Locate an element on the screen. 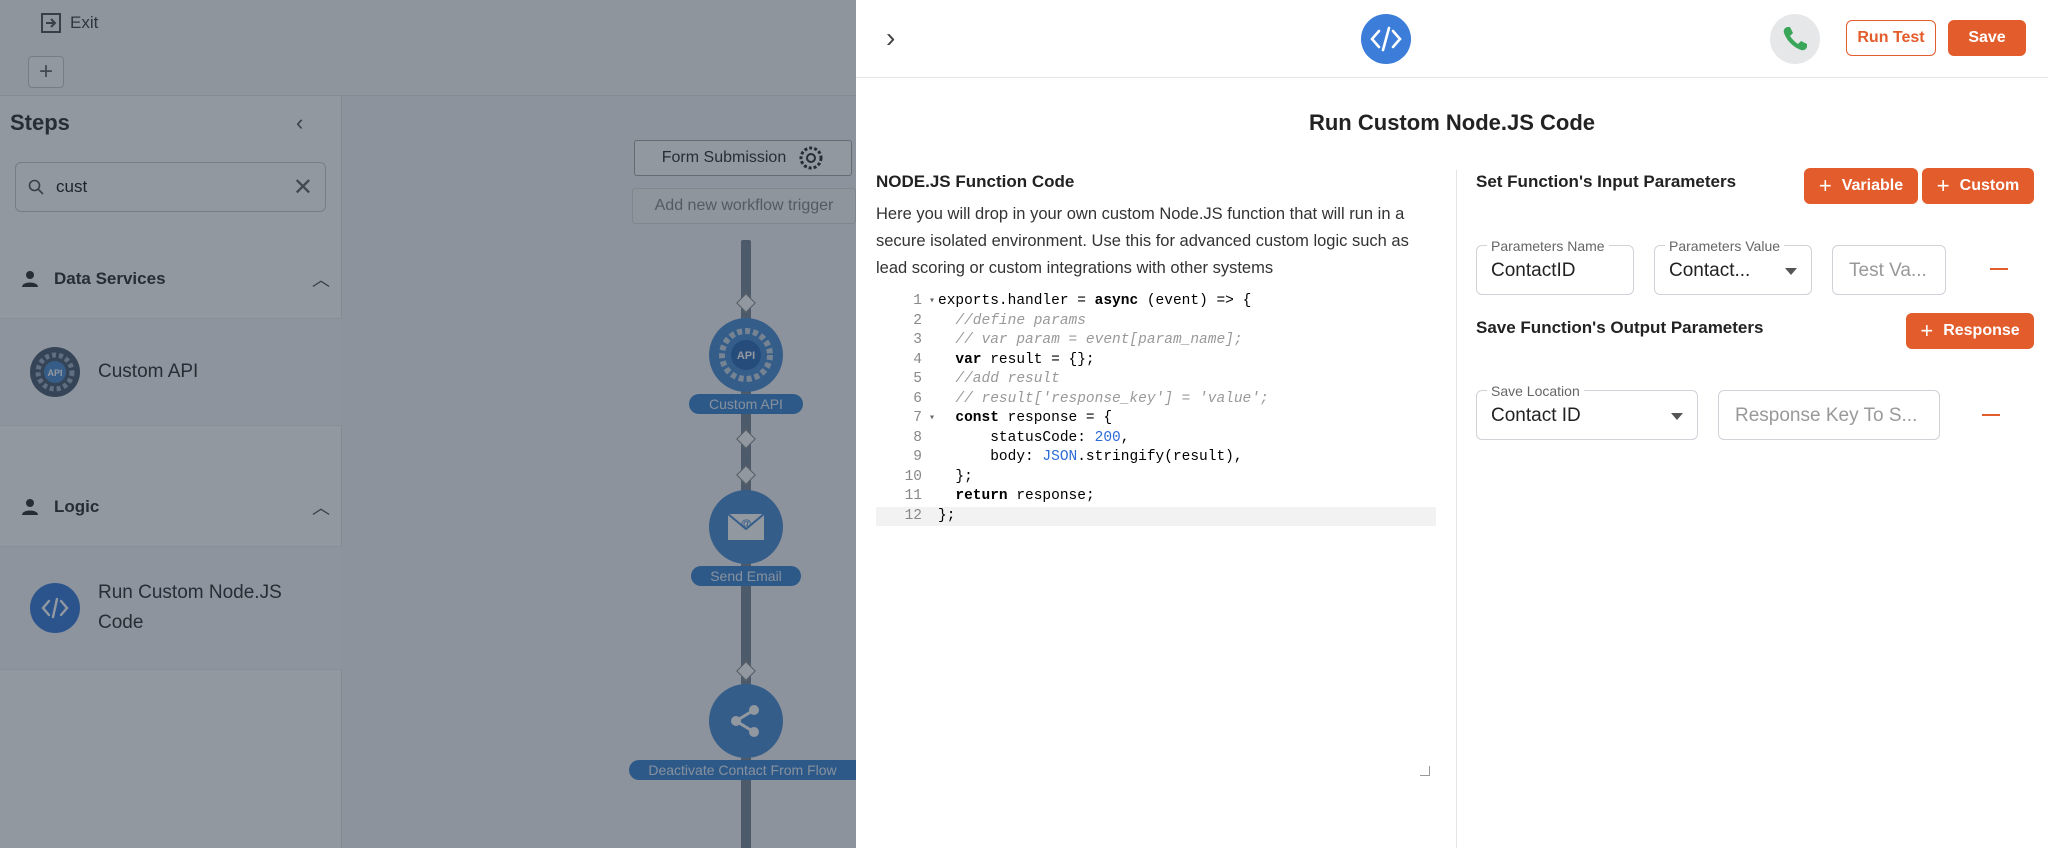 The image size is (2048, 848). code-line: 1 ▾ exports.handler = async (event) => { is located at coordinates (1082, 301).